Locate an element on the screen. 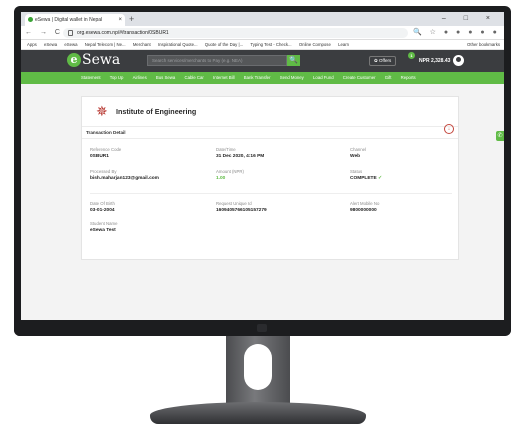  nav-item: Internet Bill is located at coordinates (224, 78).